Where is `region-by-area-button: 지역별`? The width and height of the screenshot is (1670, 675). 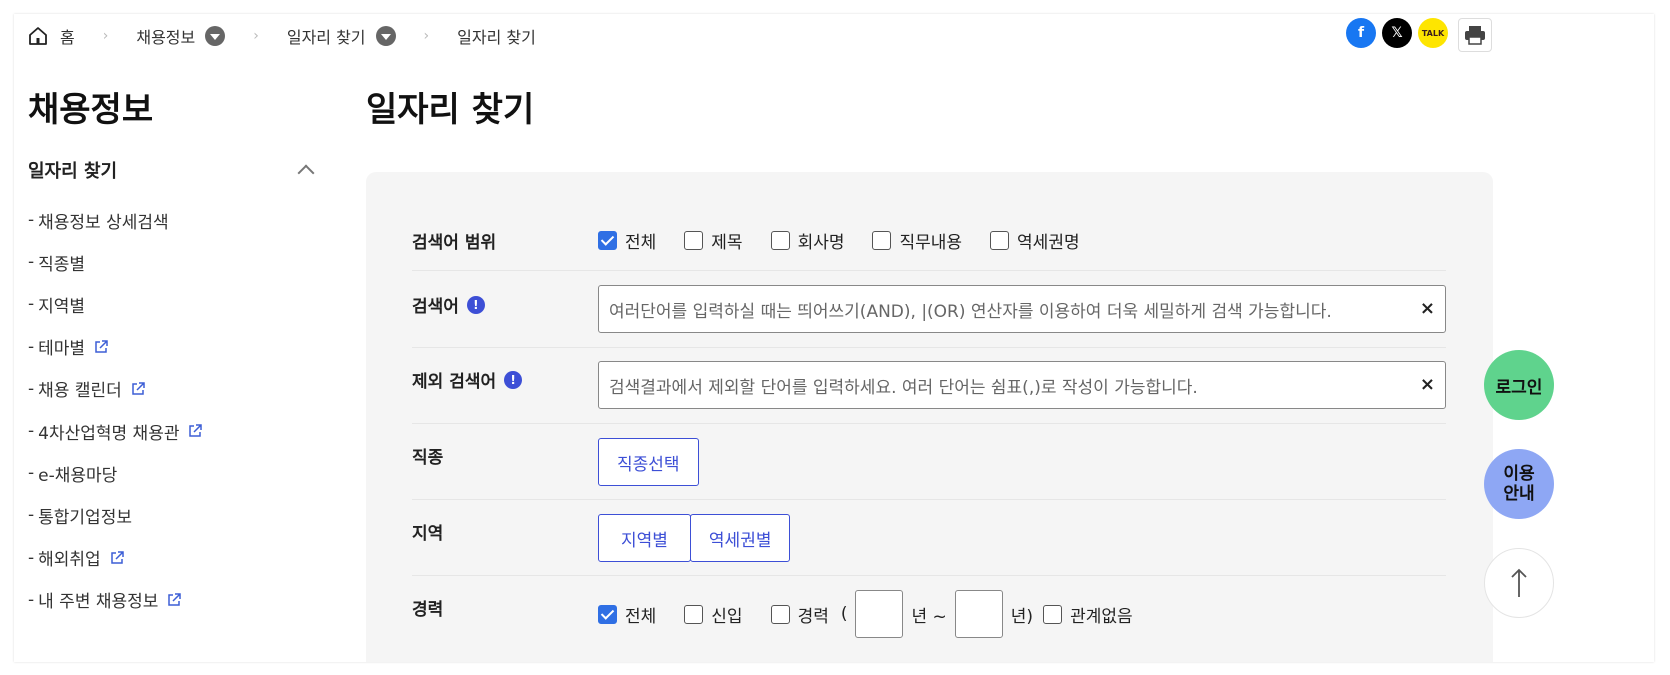 region-by-area-button: 지역별 is located at coordinates (644, 538).